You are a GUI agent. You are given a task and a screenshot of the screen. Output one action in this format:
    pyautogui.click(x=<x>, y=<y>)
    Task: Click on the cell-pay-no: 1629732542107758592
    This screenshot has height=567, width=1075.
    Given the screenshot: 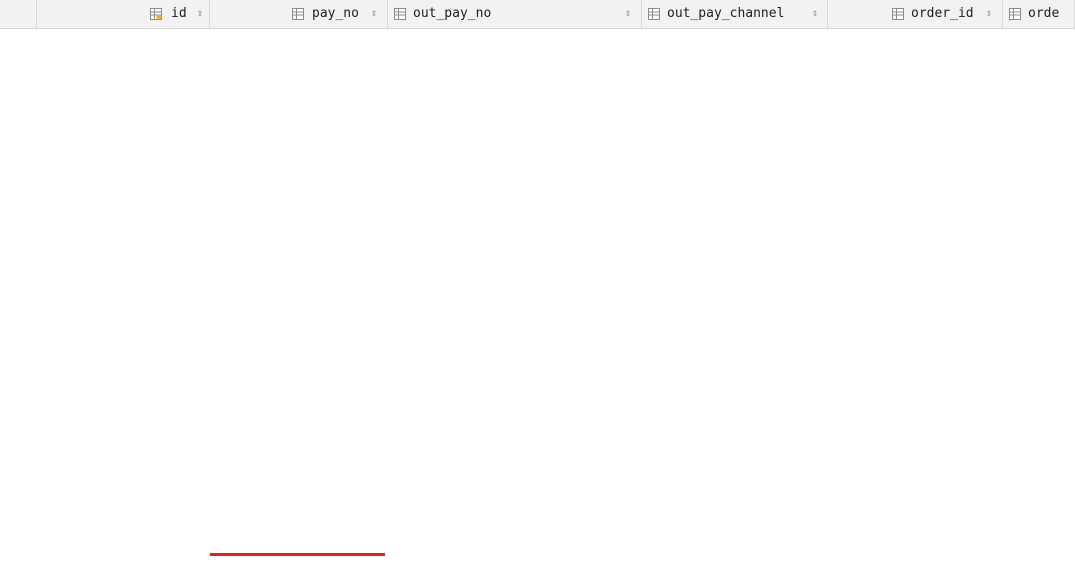 What is the action you would take?
    pyautogui.click(x=299, y=541)
    